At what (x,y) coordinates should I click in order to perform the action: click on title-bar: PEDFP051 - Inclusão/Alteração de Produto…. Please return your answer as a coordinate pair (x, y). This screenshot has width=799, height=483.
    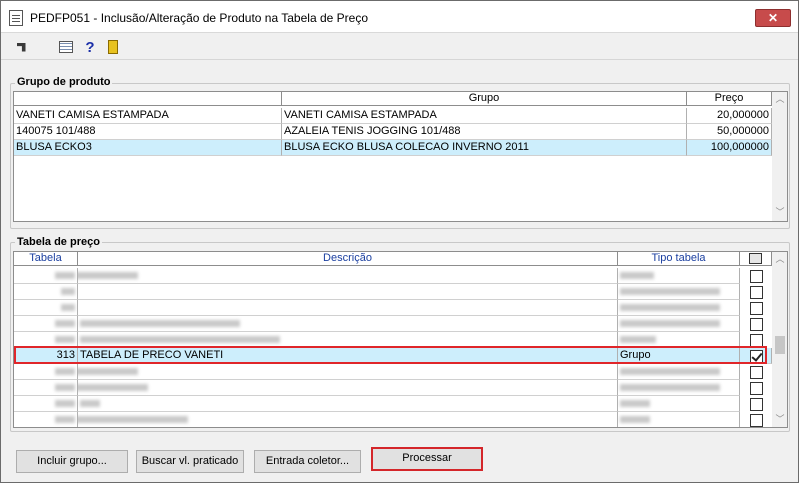
    Looking at the image, I should click on (399, 17).